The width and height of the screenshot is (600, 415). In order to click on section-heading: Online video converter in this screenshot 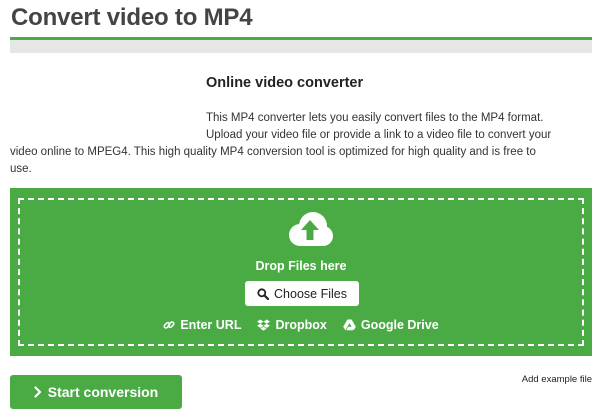, I will do `click(285, 83)`.